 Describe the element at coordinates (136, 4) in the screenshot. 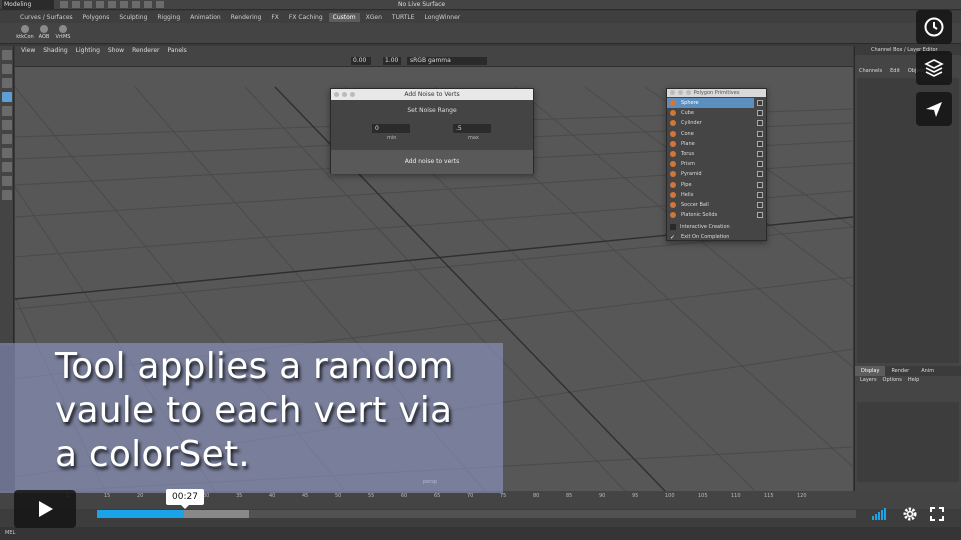

I see `snap-grid-icon` at that location.